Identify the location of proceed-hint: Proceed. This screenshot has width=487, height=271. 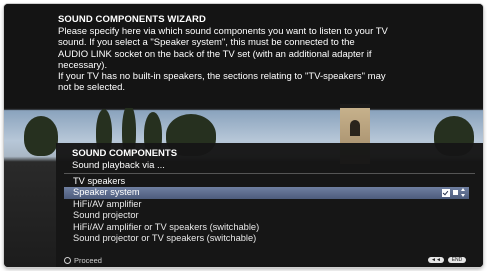
(83, 260).